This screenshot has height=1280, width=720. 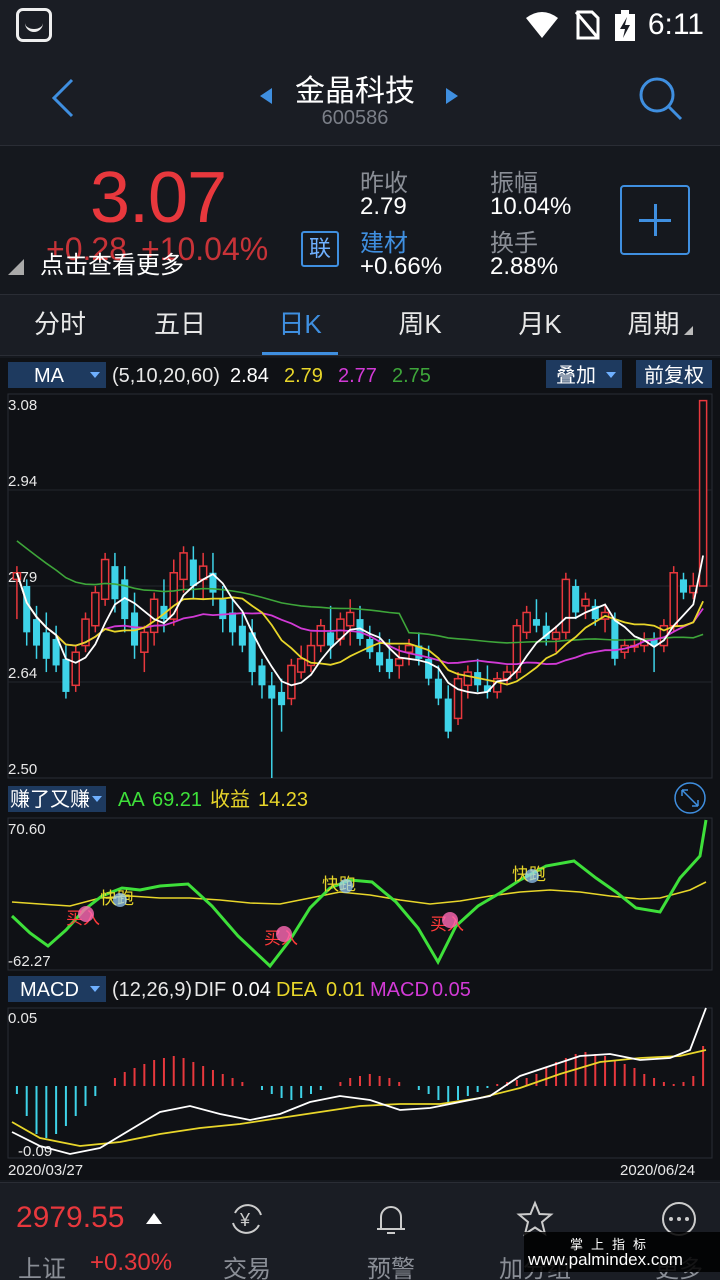 I want to click on sector-change: +0.66%, so click(x=401, y=266).